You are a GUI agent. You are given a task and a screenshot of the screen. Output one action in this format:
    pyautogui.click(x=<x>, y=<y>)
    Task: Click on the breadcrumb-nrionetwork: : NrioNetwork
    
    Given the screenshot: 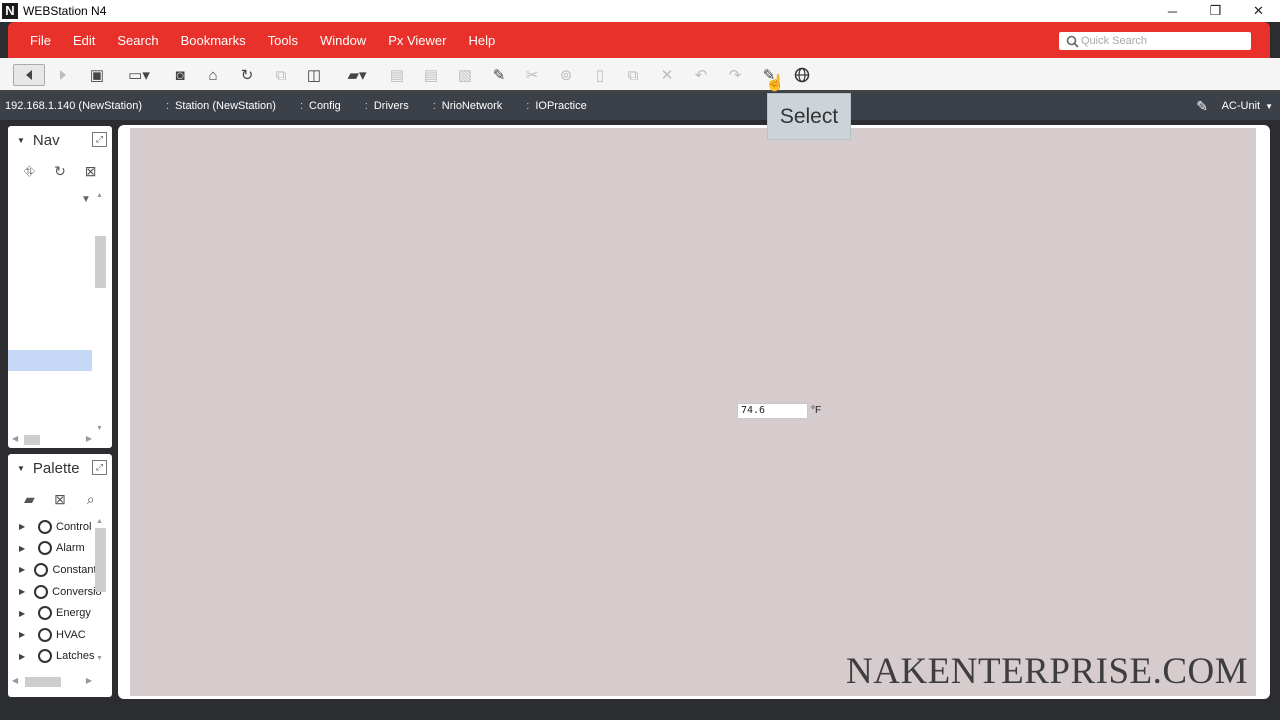 What is the action you would take?
    pyautogui.click(x=468, y=106)
    